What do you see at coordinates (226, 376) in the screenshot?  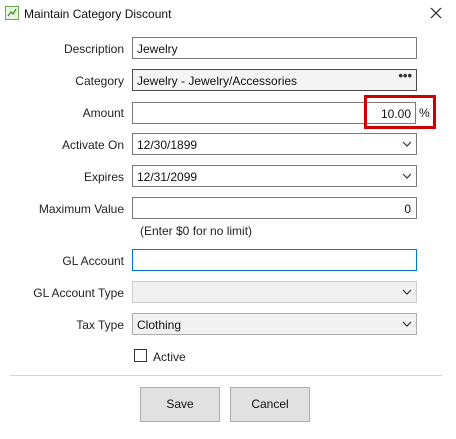 I see `divider-highlight` at bounding box center [226, 376].